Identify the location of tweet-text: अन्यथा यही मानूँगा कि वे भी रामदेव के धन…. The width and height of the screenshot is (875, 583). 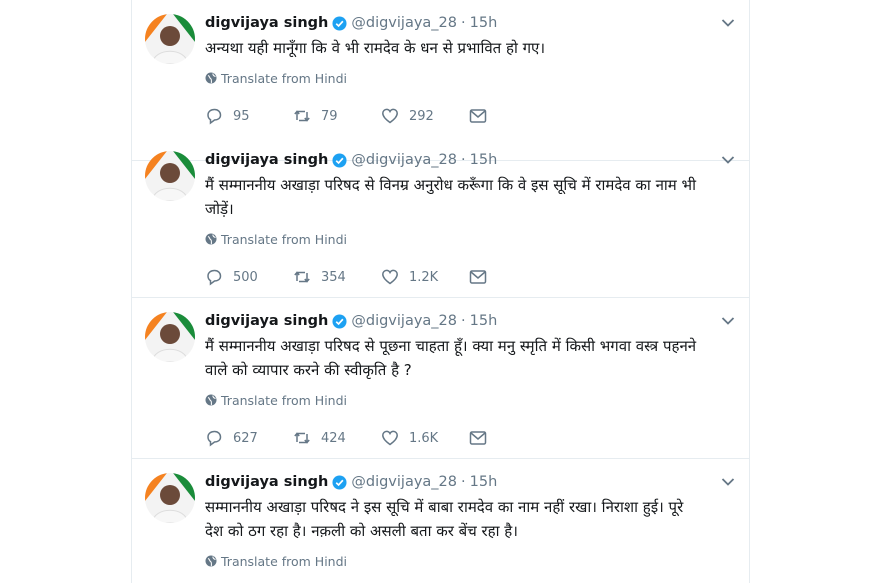
(375, 48).